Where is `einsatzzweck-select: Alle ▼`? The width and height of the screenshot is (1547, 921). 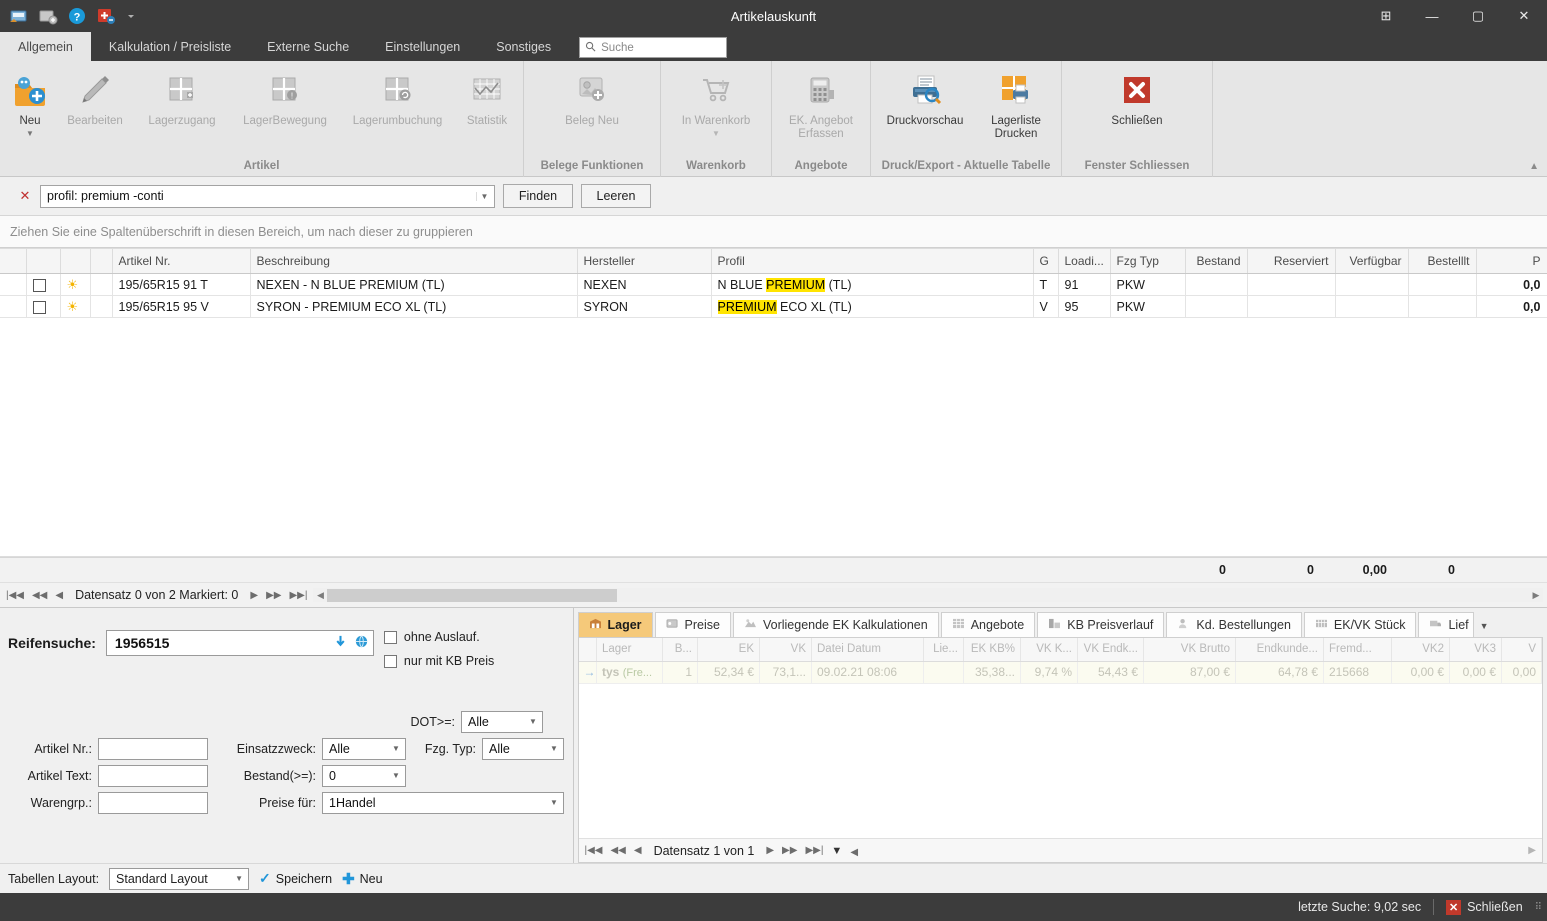 einsatzzweck-select: Alle ▼ is located at coordinates (364, 748).